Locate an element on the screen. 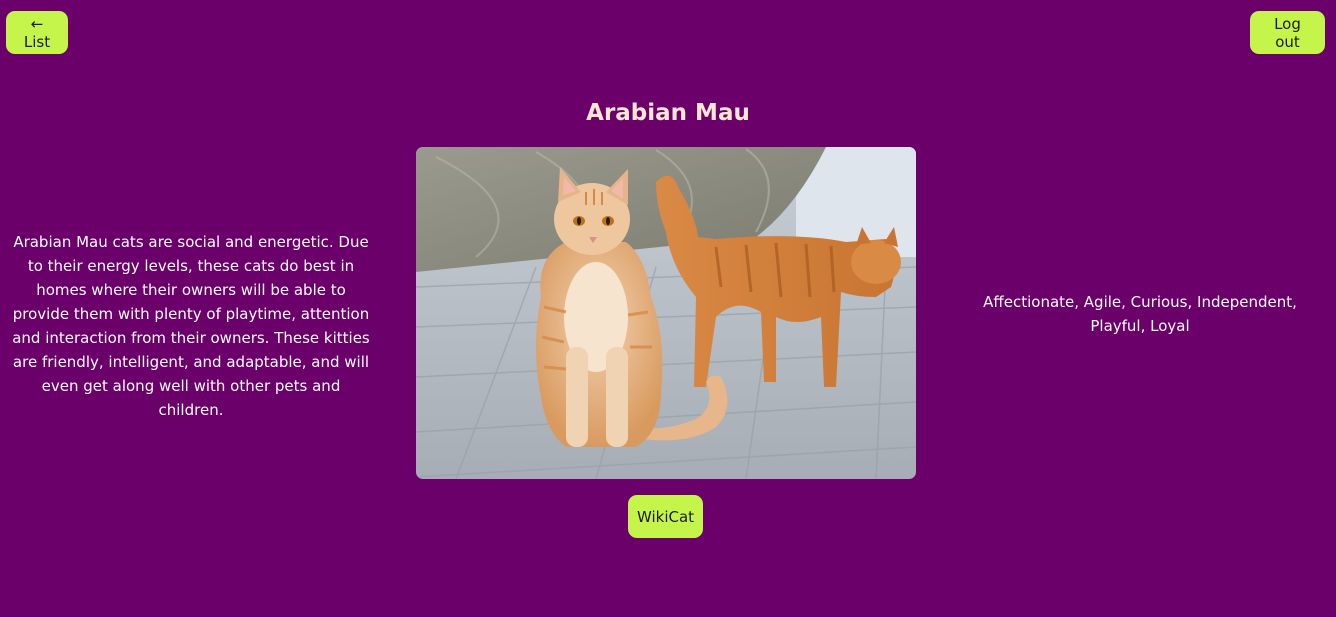  logout-button: Log out is located at coordinates (1287, 32).